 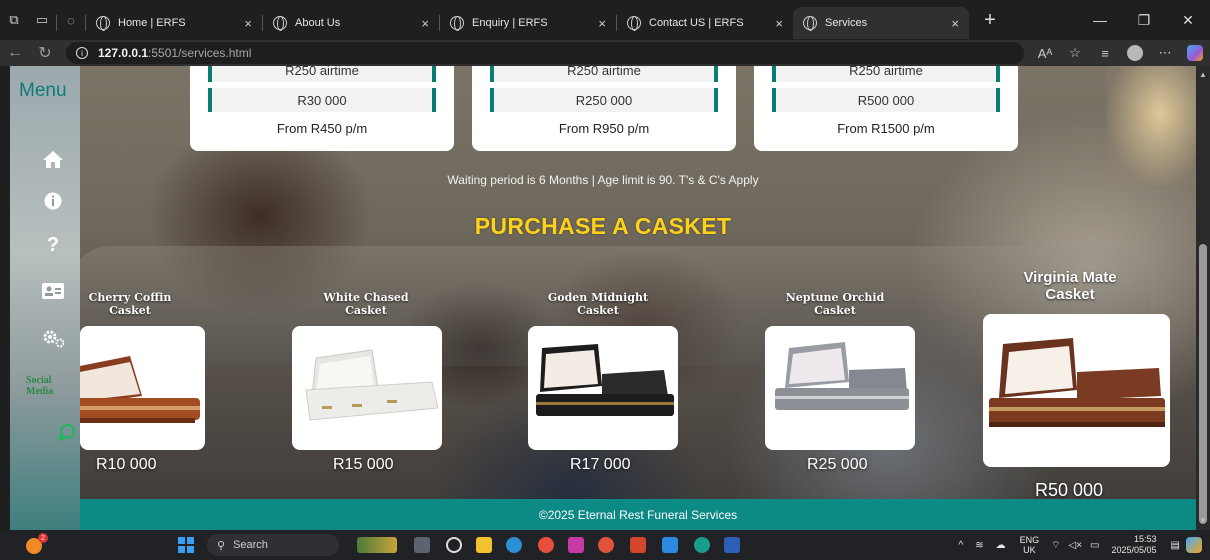 What do you see at coordinates (638, 514) in the screenshot?
I see `page-footer: ©2025 Eternal Rest Funeral Services` at bounding box center [638, 514].